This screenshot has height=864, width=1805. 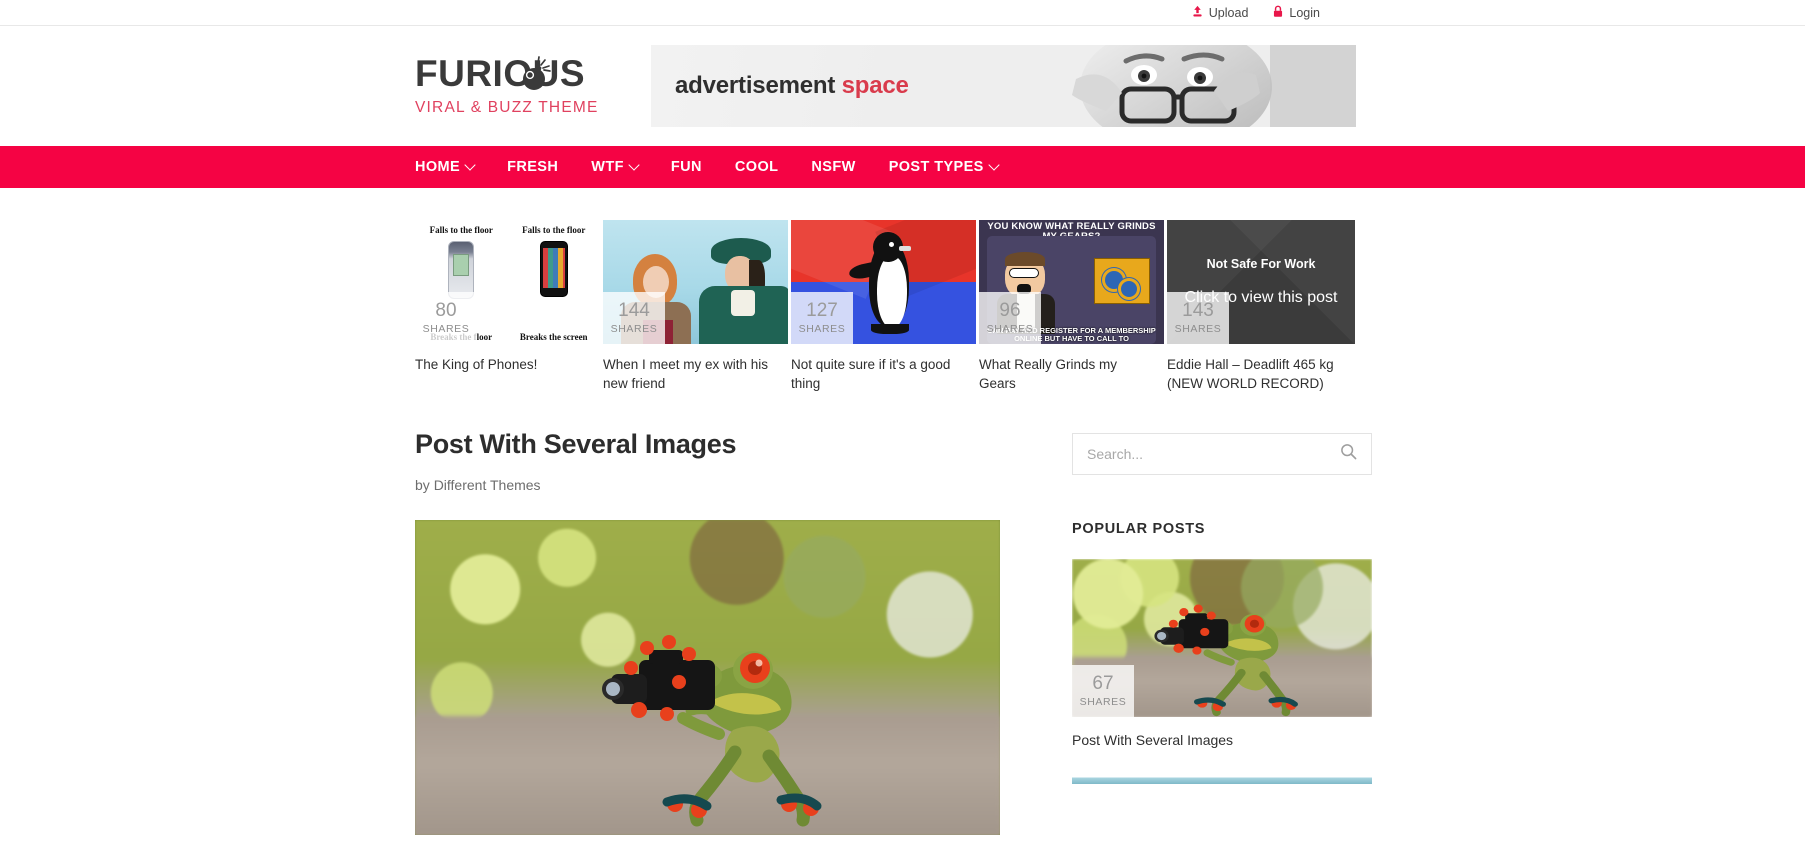 What do you see at coordinates (875, 85) in the screenshot?
I see `ad-text-accent: space` at bounding box center [875, 85].